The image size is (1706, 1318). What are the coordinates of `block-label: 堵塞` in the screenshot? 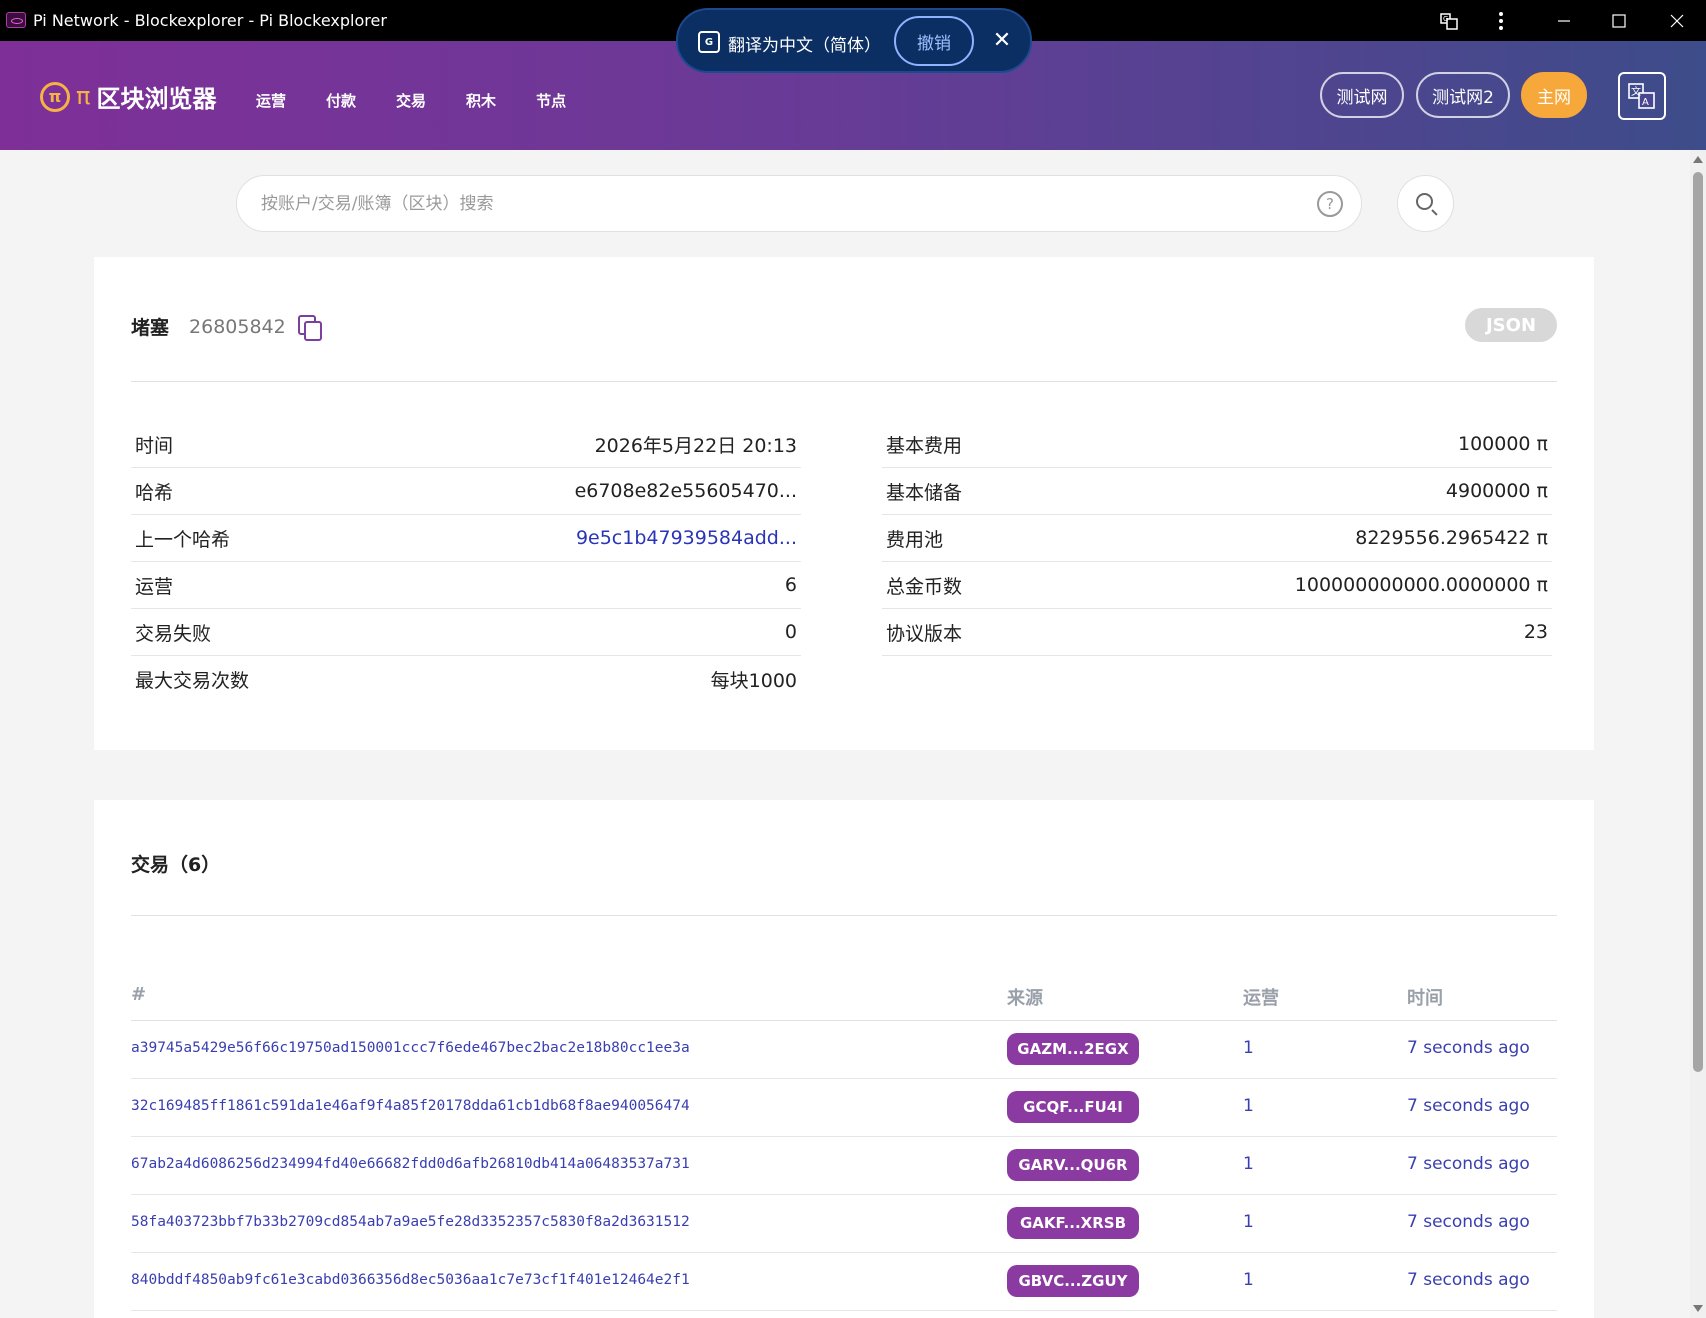 It's located at (150, 328).